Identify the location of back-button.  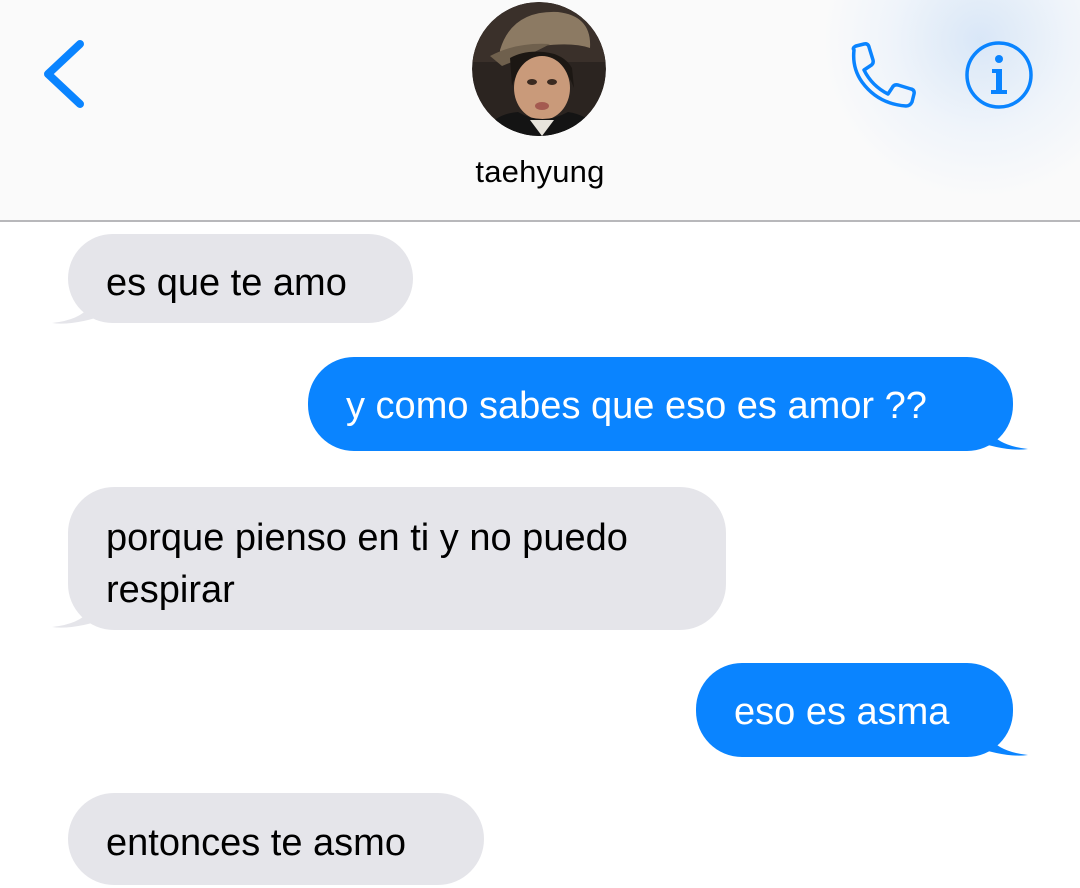
(64, 74).